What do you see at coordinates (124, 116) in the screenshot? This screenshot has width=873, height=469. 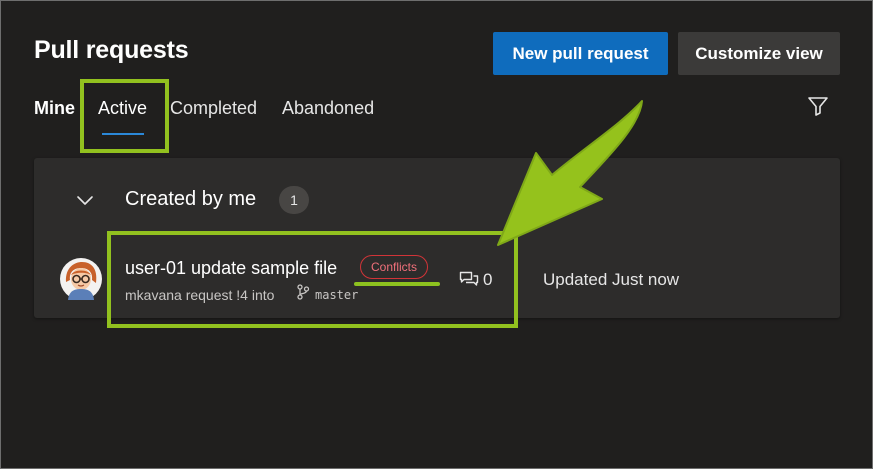 I see `active-tab-highlight` at bounding box center [124, 116].